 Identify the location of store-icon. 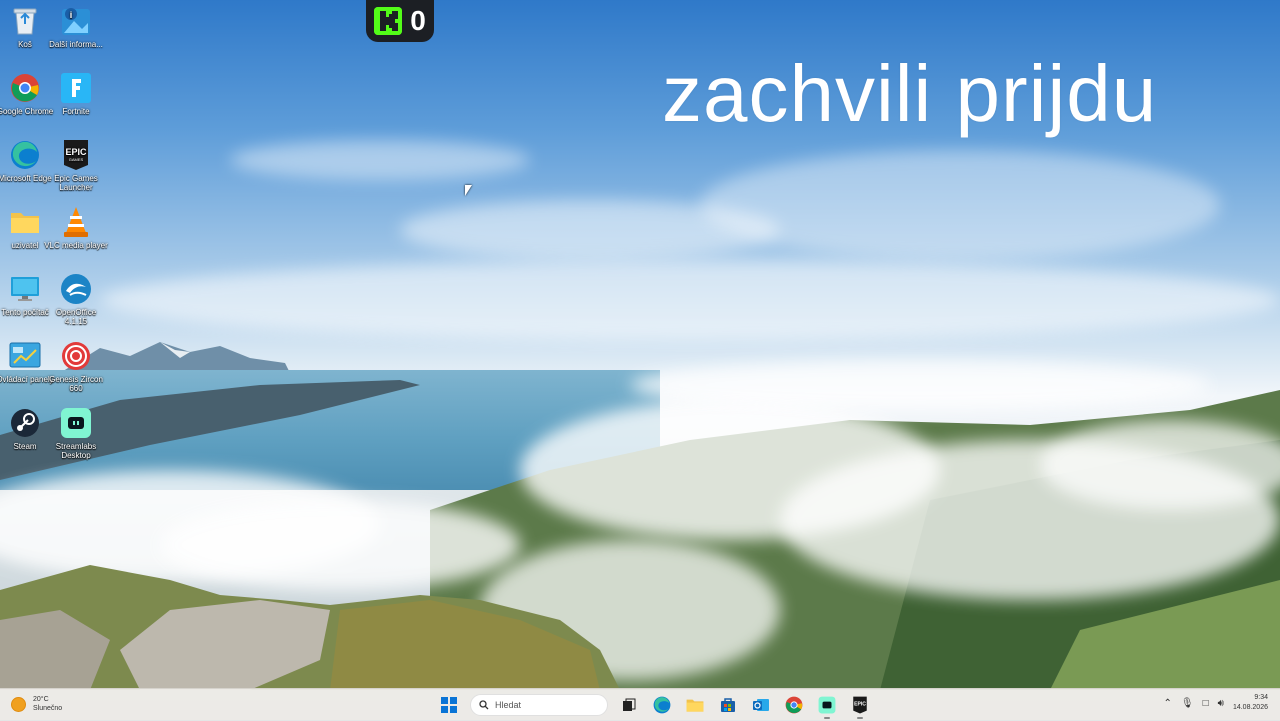
(728, 705).